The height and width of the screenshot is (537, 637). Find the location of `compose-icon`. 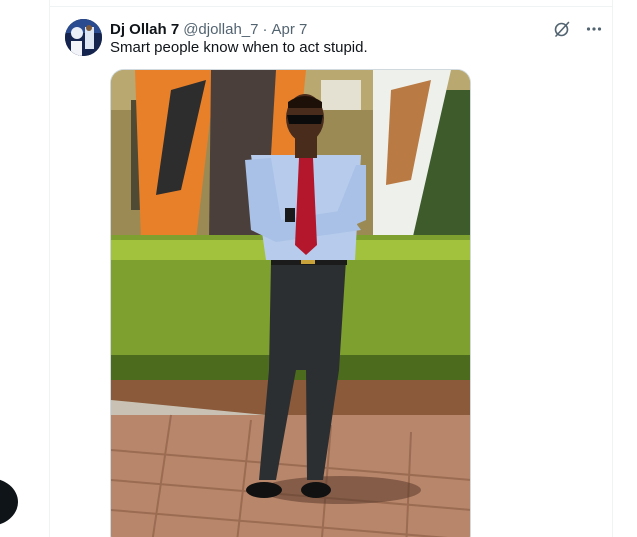

compose-icon is located at coordinates (9, 502).